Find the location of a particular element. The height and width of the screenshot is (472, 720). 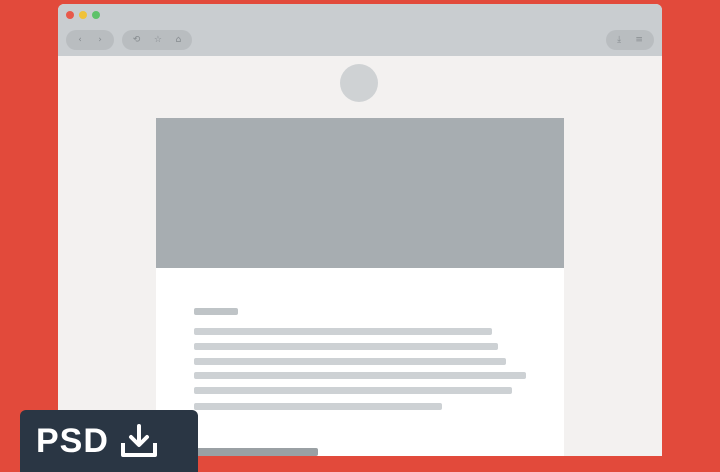

bookmark-icon: ☆ is located at coordinates (158, 40).